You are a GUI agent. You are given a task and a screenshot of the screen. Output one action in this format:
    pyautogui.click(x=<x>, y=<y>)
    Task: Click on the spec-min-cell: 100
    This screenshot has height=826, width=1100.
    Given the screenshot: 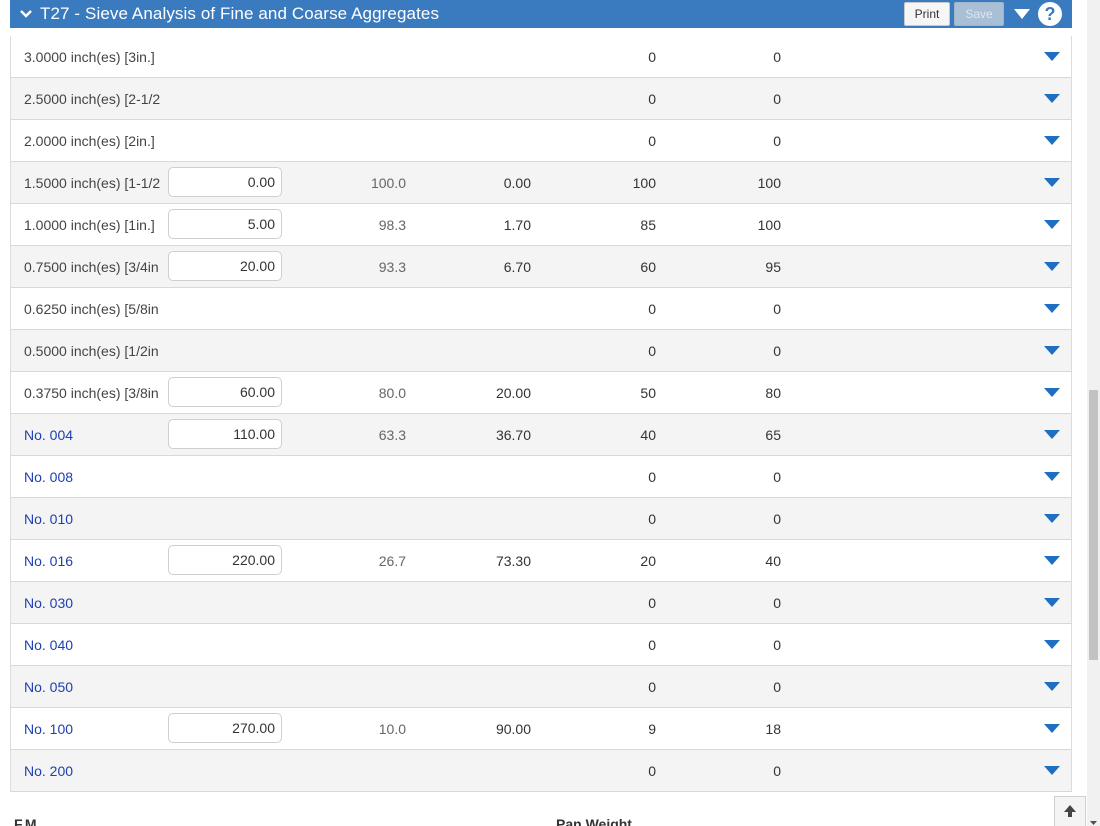 What is the action you would take?
    pyautogui.click(x=644, y=183)
    